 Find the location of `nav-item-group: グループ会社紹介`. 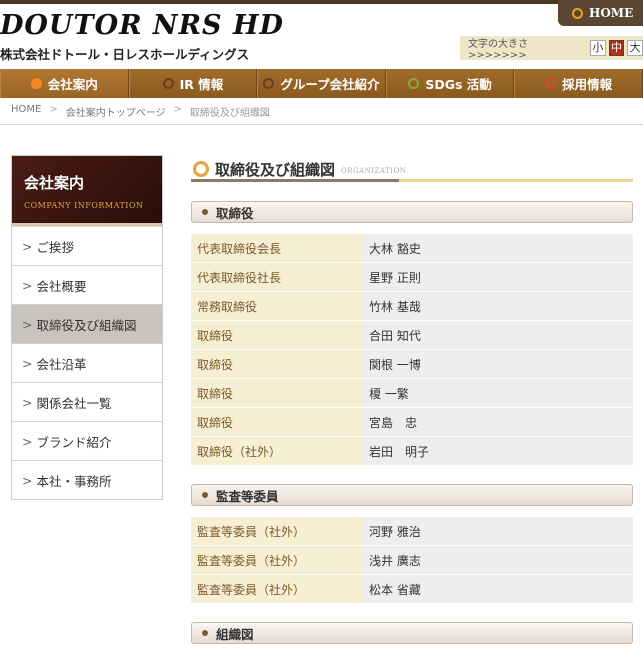

nav-item-group: グループ会社紹介 is located at coordinates (321, 83).